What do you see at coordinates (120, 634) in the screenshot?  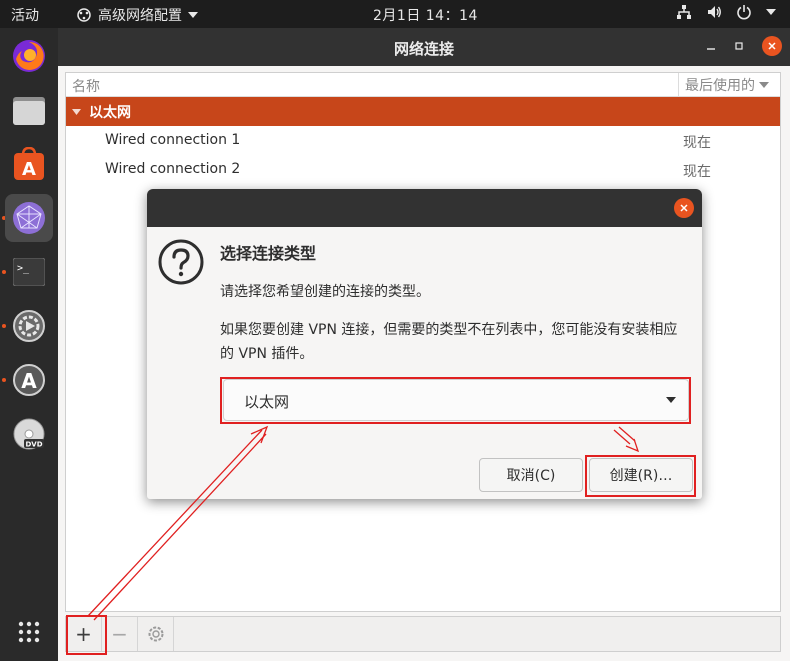 I see `remove-connection-button: −` at bounding box center [120, 634].